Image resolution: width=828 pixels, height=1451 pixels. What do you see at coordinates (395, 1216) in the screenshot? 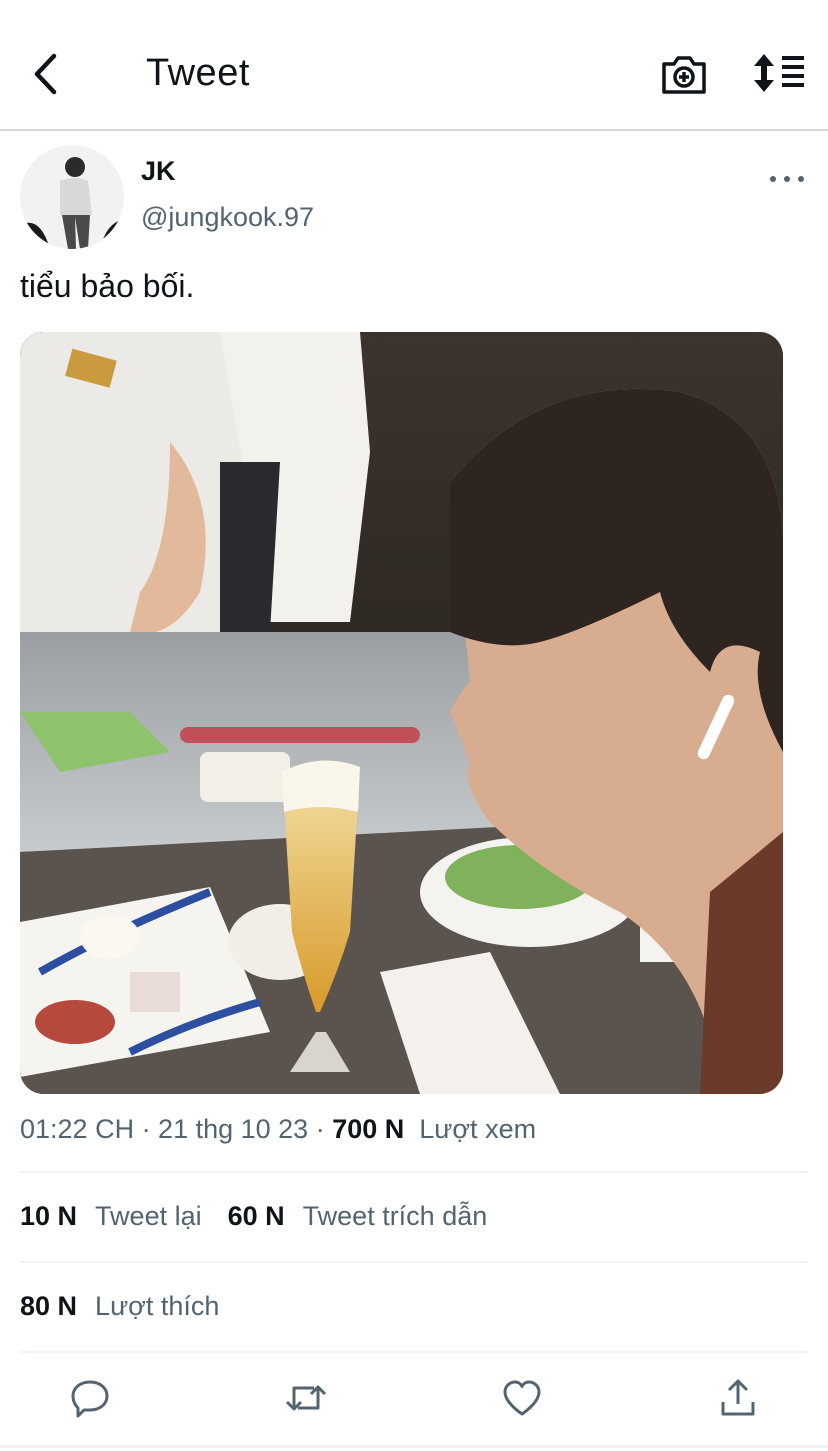
I see `quotes-label: Tweet trích dẫn` at bounding box center [395, 1216].